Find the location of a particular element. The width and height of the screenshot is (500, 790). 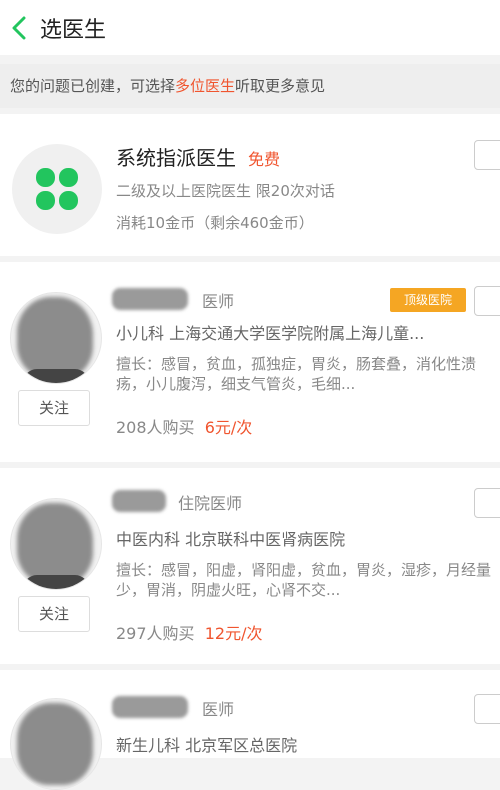

system-doctor-title: 系统指派医生 免费 is located at coordinates (198, 156).